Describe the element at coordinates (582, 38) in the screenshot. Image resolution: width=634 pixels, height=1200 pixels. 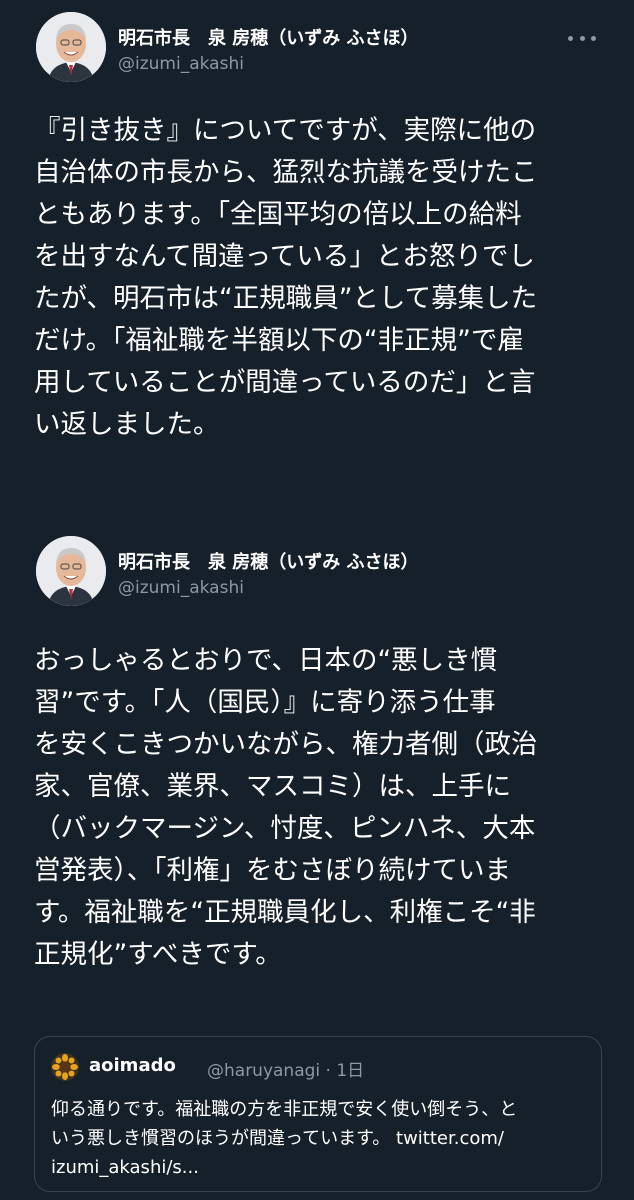
I see `more-horizontal-icon` at that location.